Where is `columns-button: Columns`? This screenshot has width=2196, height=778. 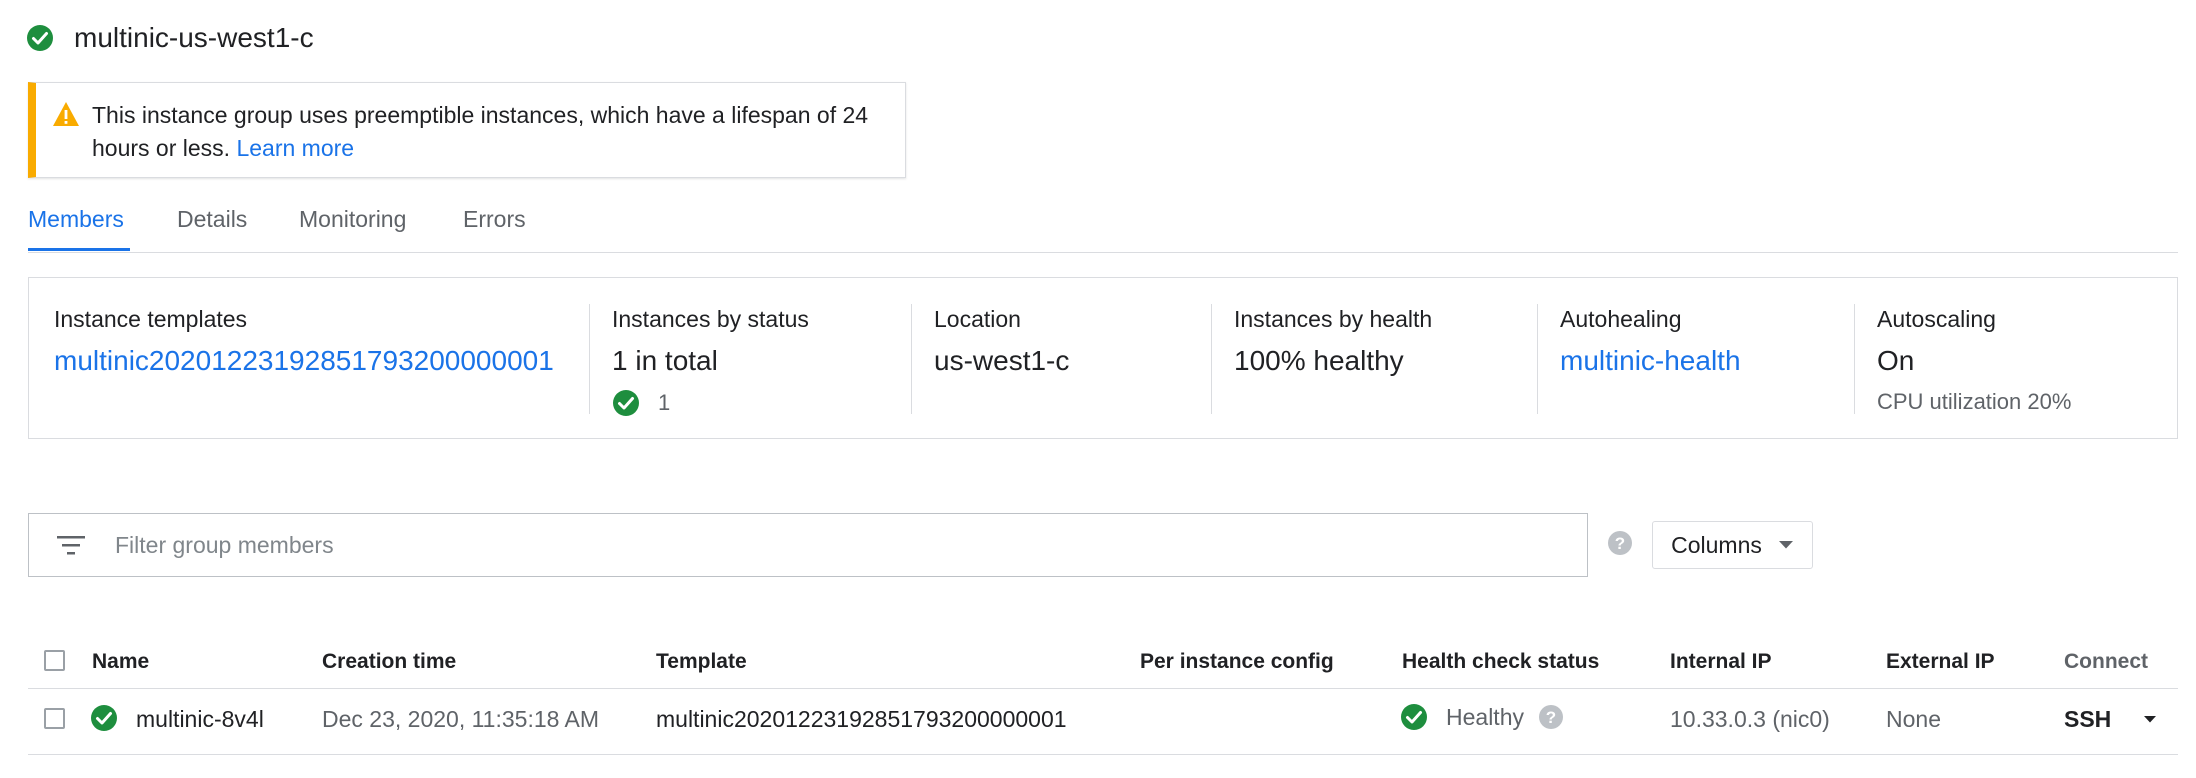
columns-button: Columns is located at coordinates (1732, 545).